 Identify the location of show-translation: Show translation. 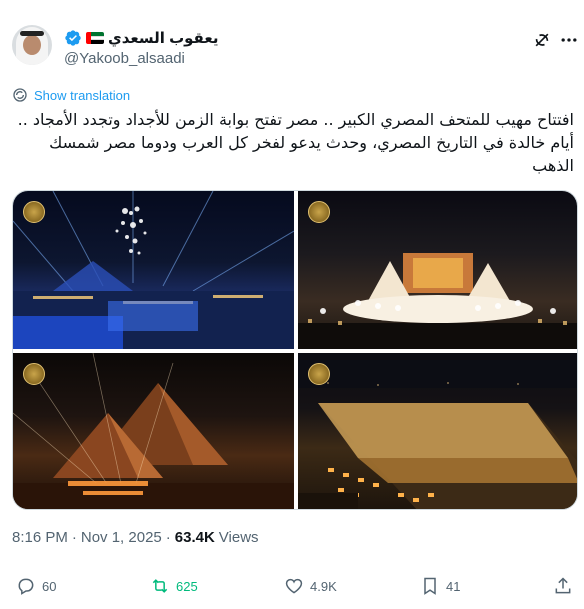
(71, 95).